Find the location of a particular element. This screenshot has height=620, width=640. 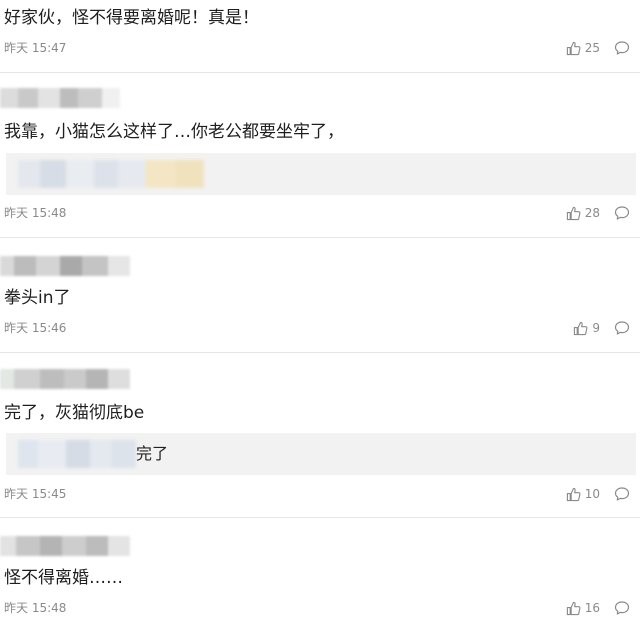

like-count: 28 is located at coordinates (592, 213).